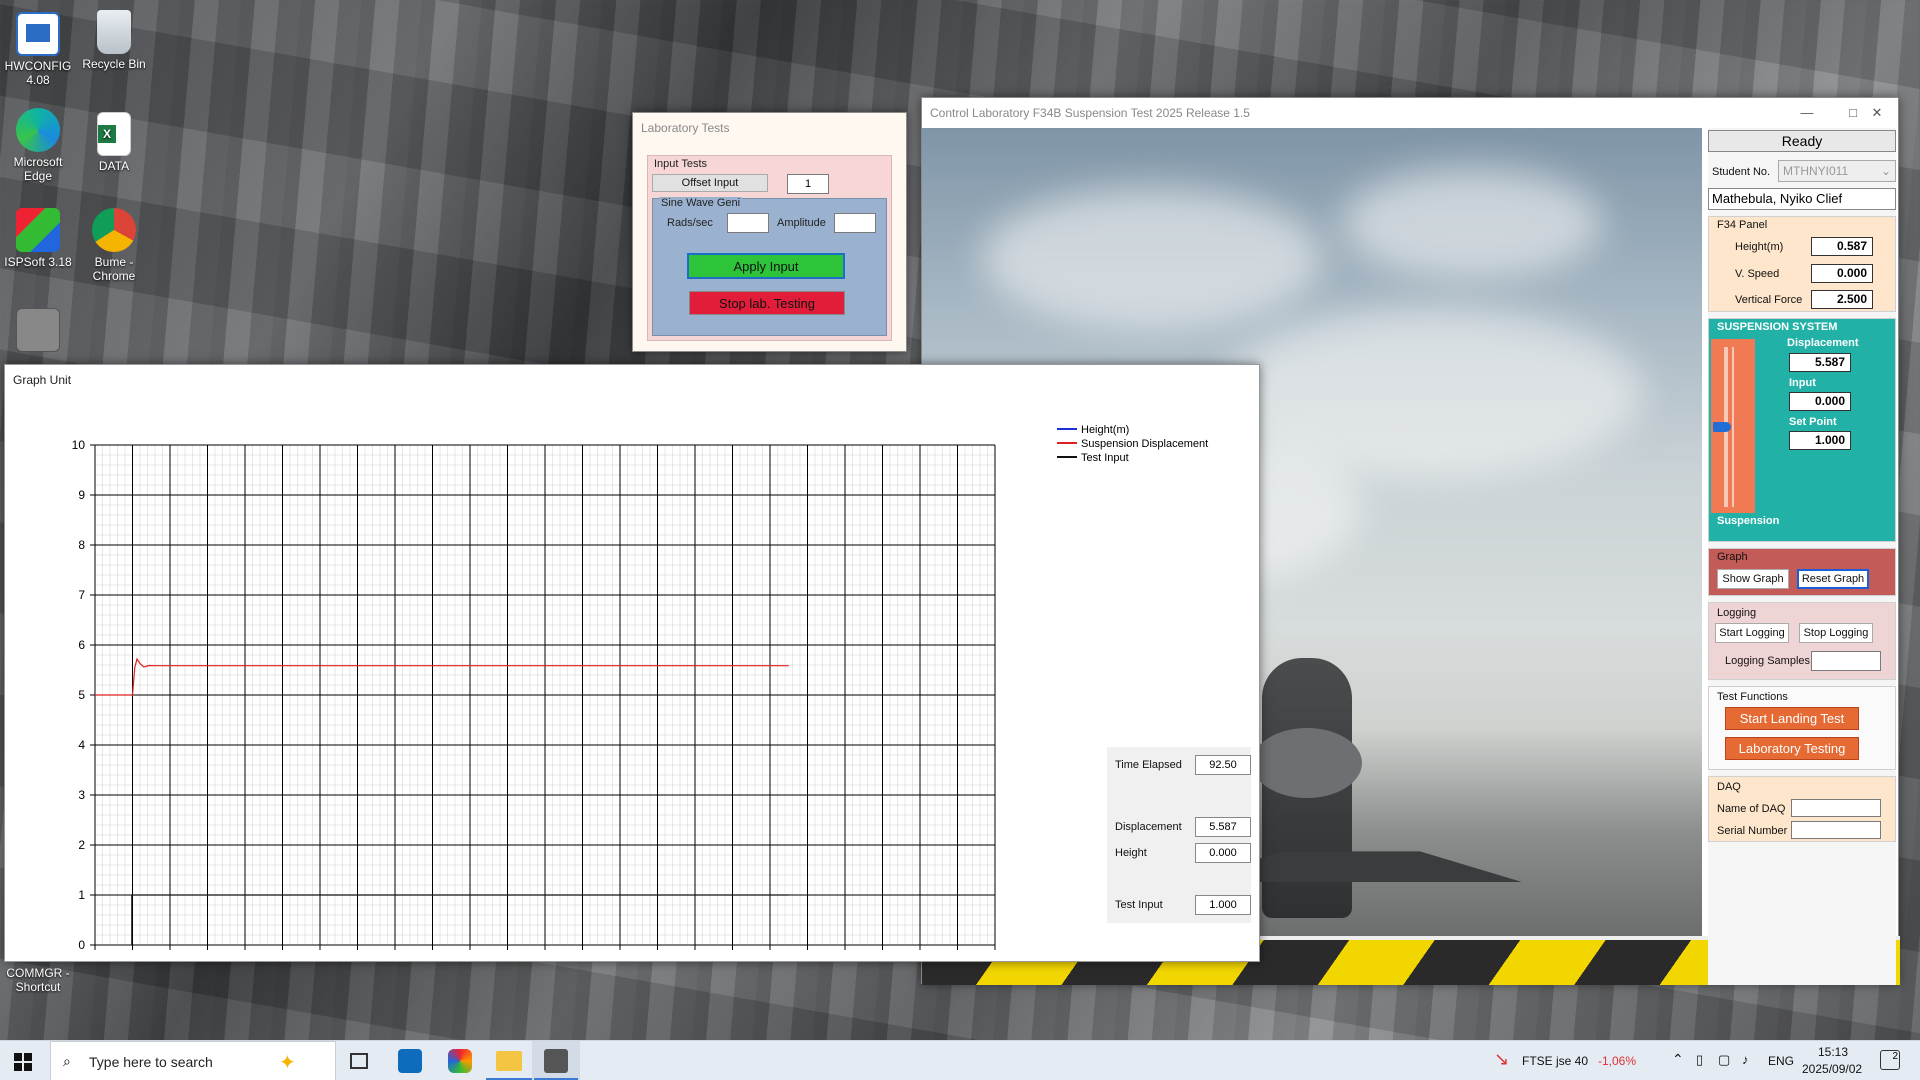  I want to click on network-icon: ▢, so click(1724, 1060).